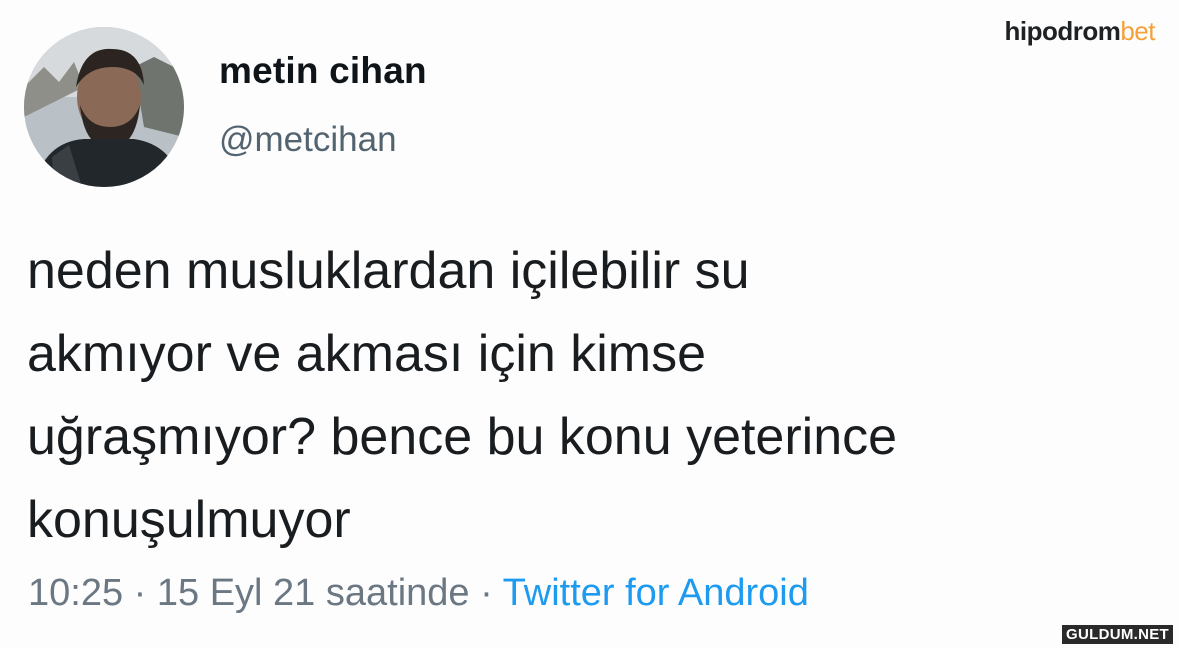 The image size is (1179, 648). I want to click on tweet-text-line: akmıyor ve akması için kimse, so click(367, 354).